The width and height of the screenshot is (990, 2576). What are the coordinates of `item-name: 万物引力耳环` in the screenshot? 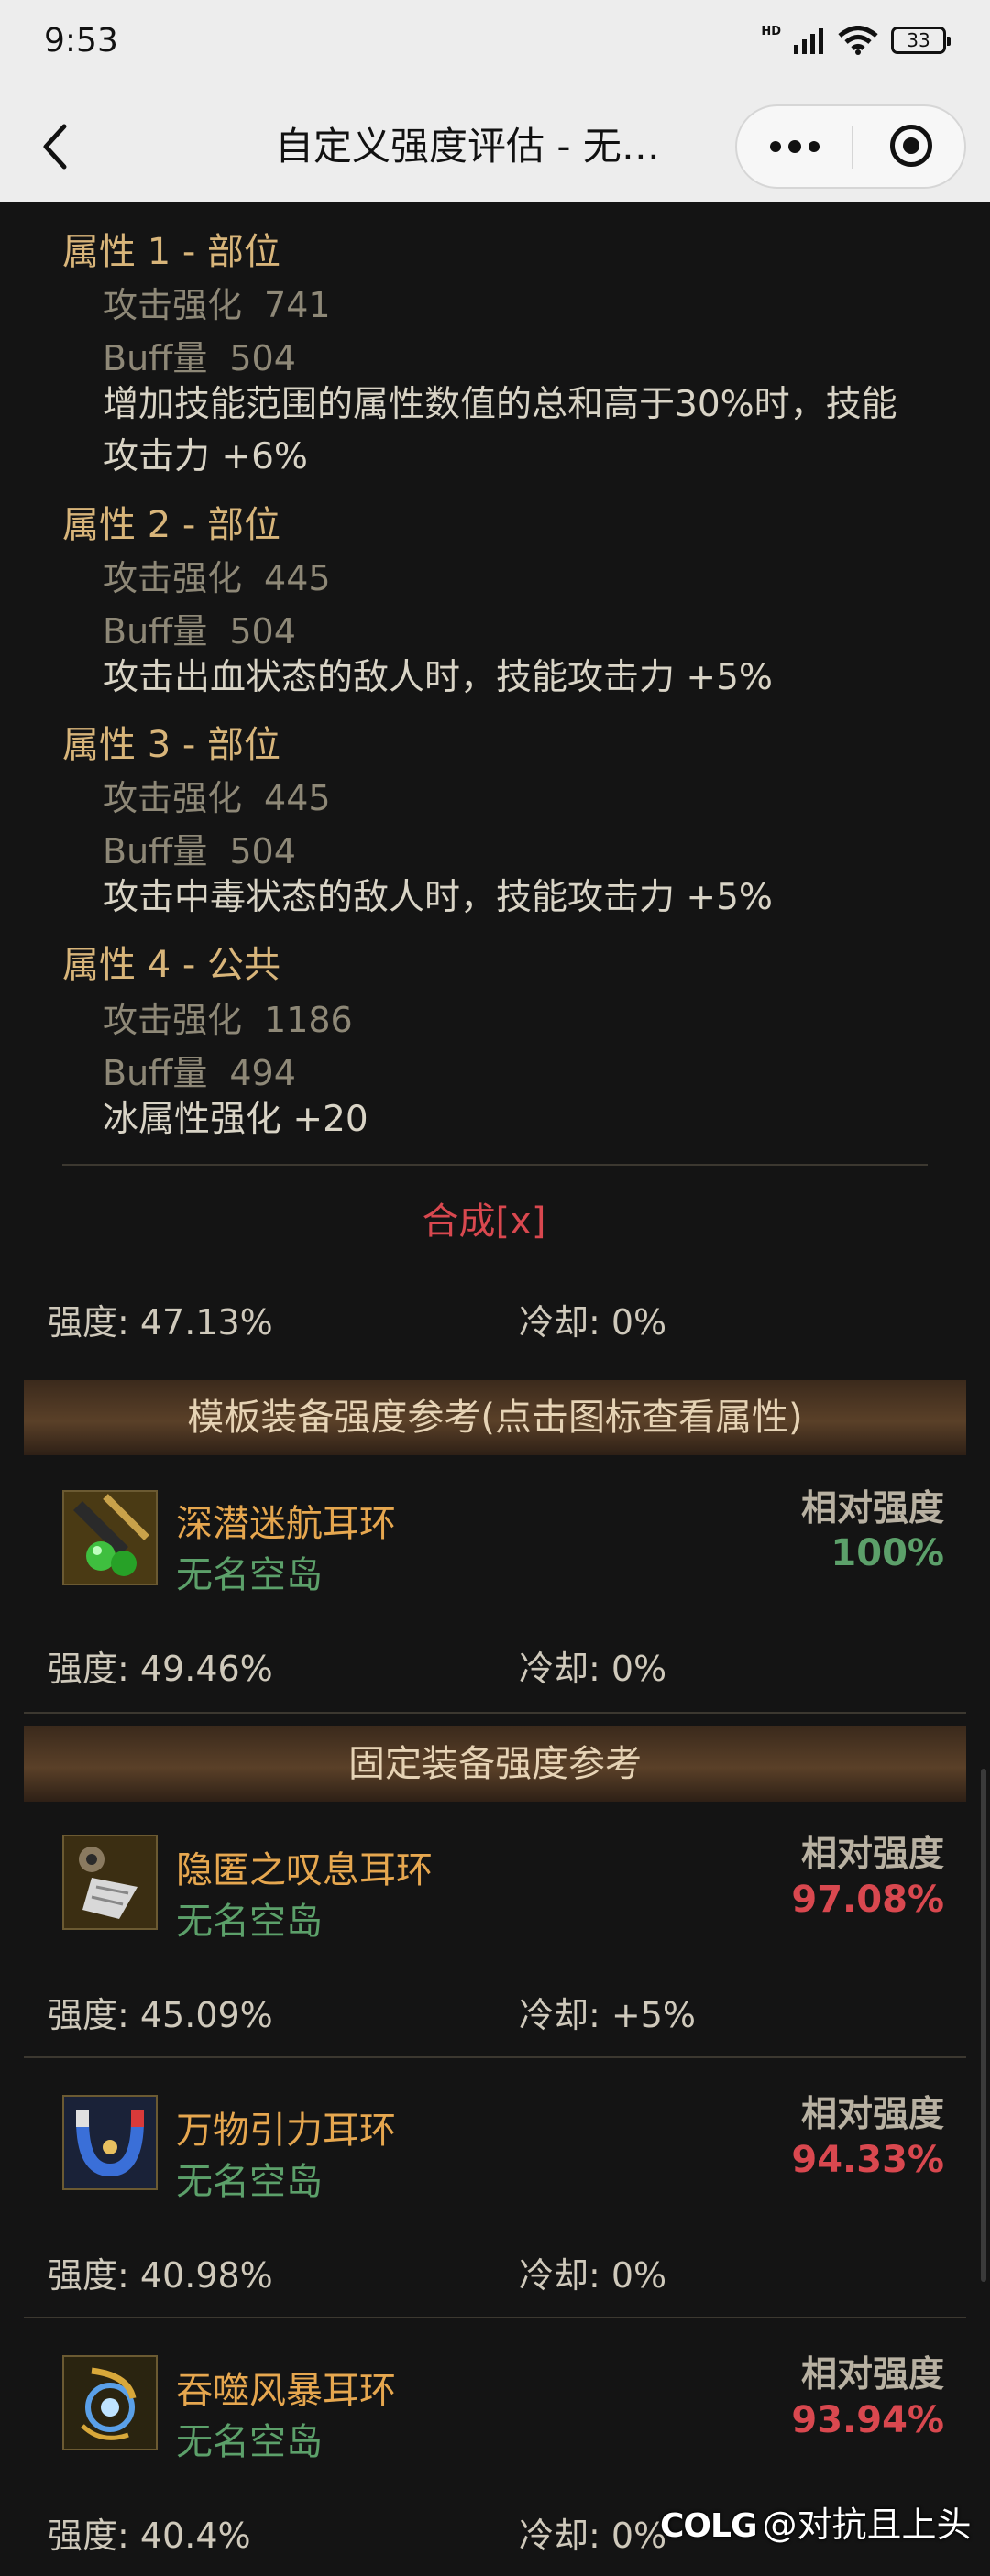 It's located at (286, 2127).